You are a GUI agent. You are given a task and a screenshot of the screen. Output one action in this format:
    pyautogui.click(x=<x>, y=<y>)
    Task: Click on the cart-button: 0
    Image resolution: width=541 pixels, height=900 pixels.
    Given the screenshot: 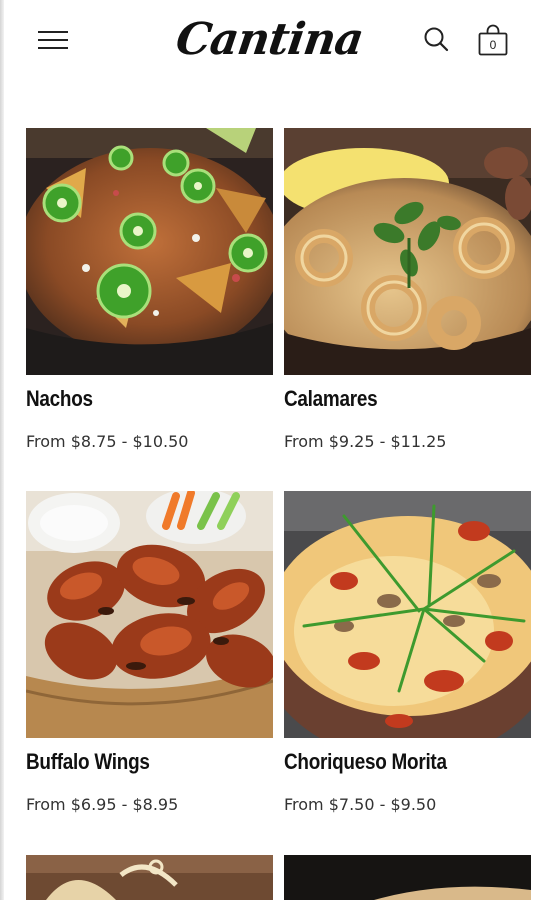 What is the action you would take?
    pyautogui.click(x=493, y=41)
    